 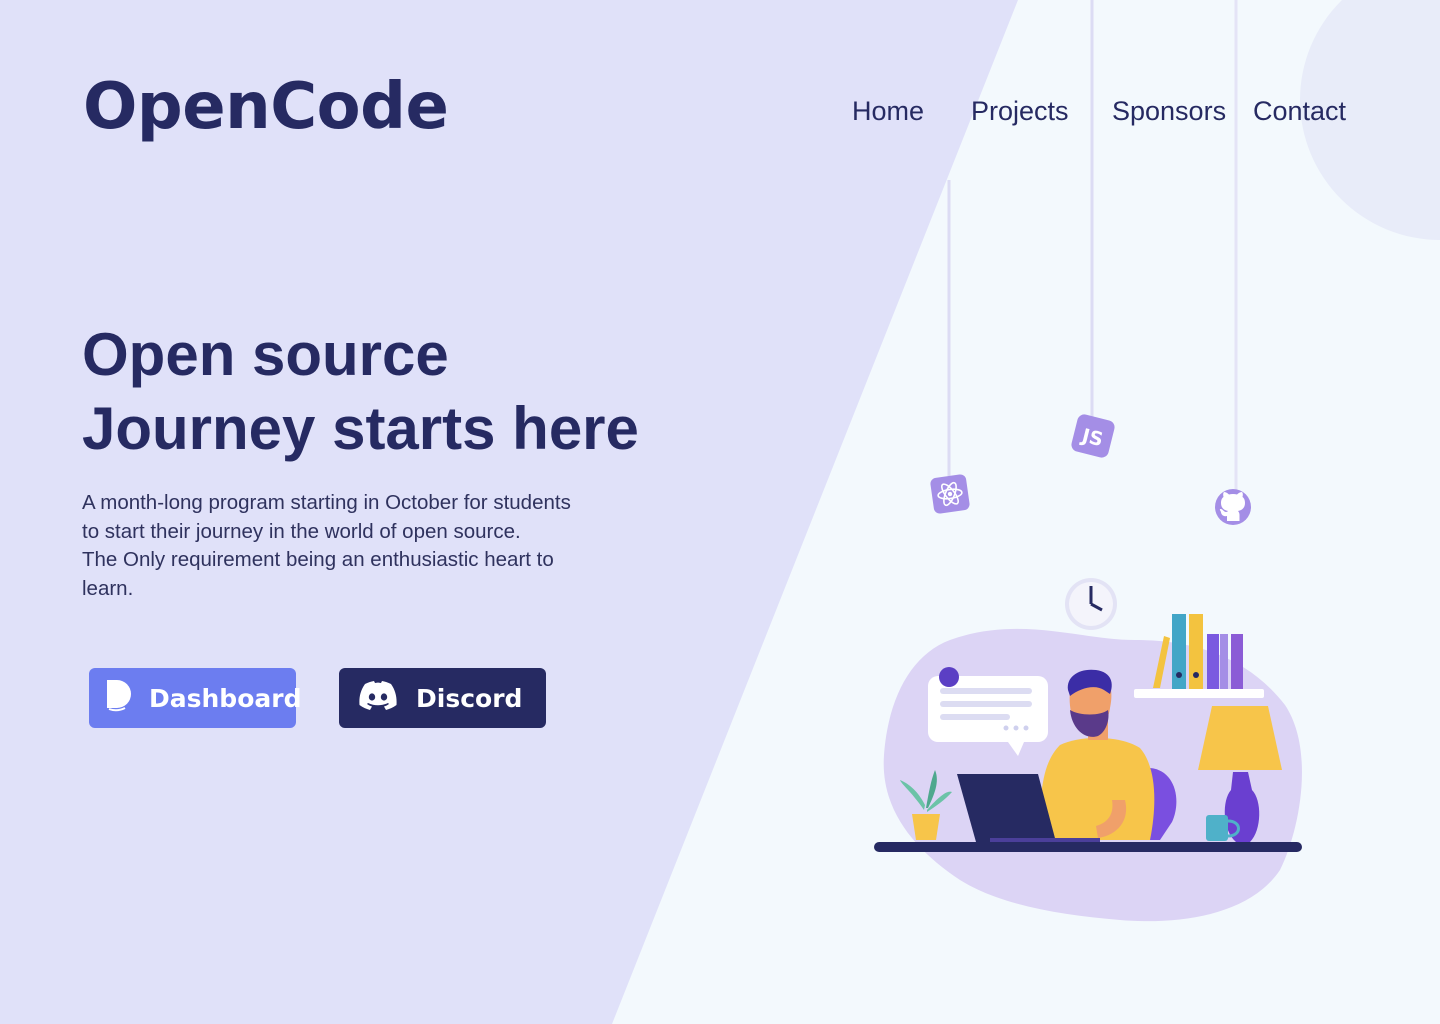 What do you see at coordinates (225, 698) in the screenshot?
I see `dashboard-button-label: Dashboard` at bounding box center [225, 698].